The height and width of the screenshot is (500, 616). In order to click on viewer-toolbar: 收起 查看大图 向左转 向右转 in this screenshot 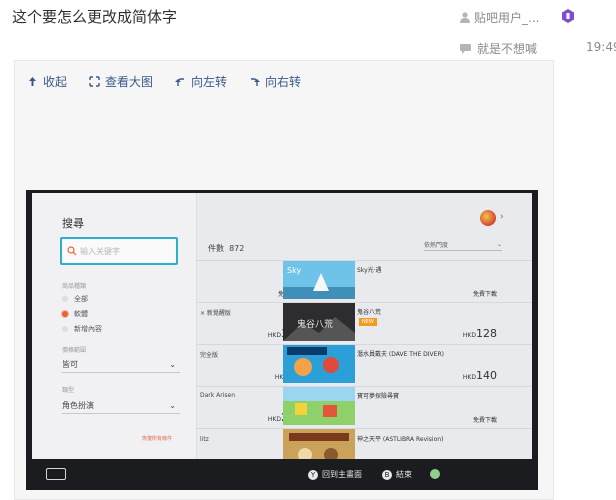, I will do `click(164, 81)`.